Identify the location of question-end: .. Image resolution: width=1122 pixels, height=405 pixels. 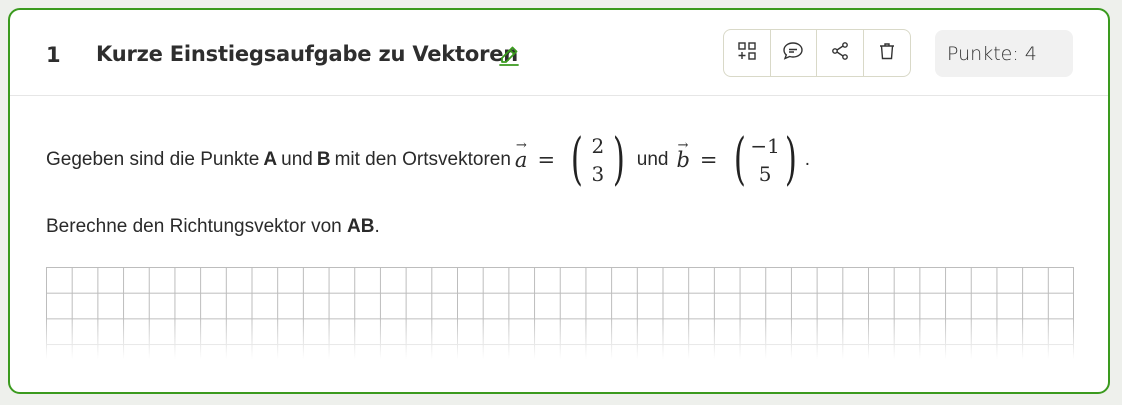
(377, 226).